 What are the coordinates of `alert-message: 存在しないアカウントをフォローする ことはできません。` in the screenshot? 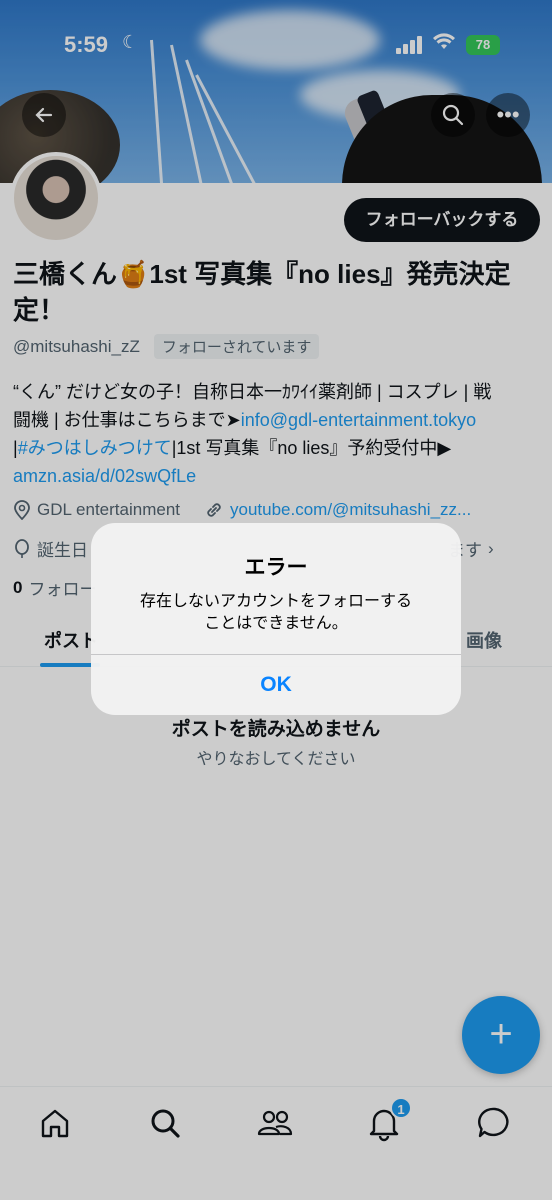 It's located at (276, 613).